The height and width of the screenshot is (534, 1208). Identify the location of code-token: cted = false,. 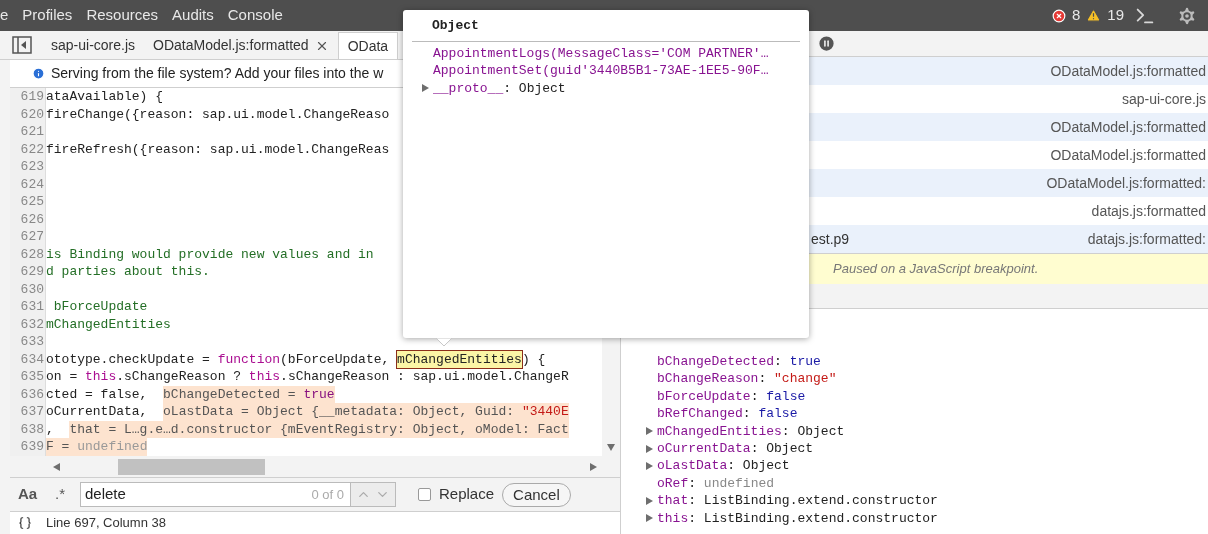
(97, 394).